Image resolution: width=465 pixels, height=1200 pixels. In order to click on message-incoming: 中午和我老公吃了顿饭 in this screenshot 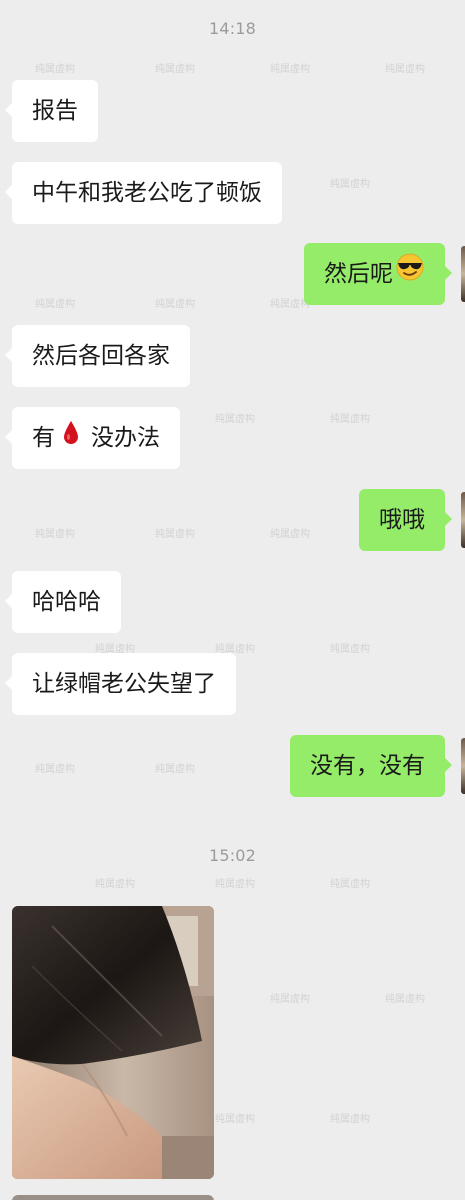, I will do `click(143, 193)`.